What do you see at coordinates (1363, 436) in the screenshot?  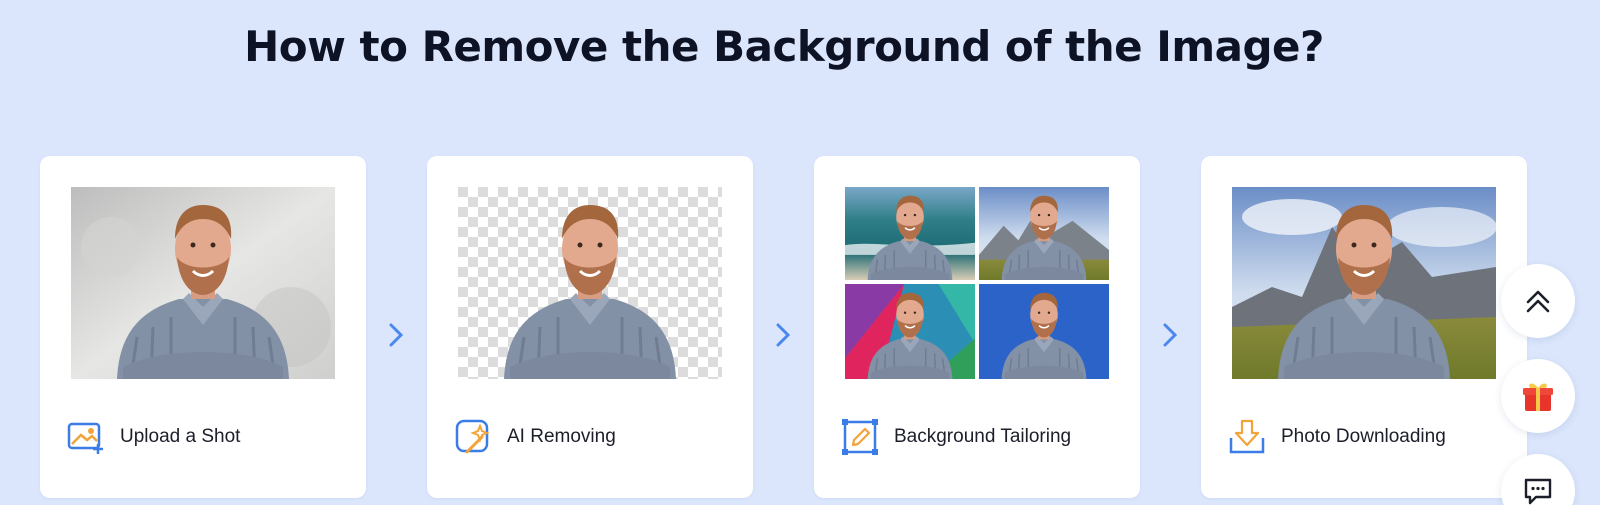 I see `step-label: Photo Downloading` at bounding box center [1363, 436].